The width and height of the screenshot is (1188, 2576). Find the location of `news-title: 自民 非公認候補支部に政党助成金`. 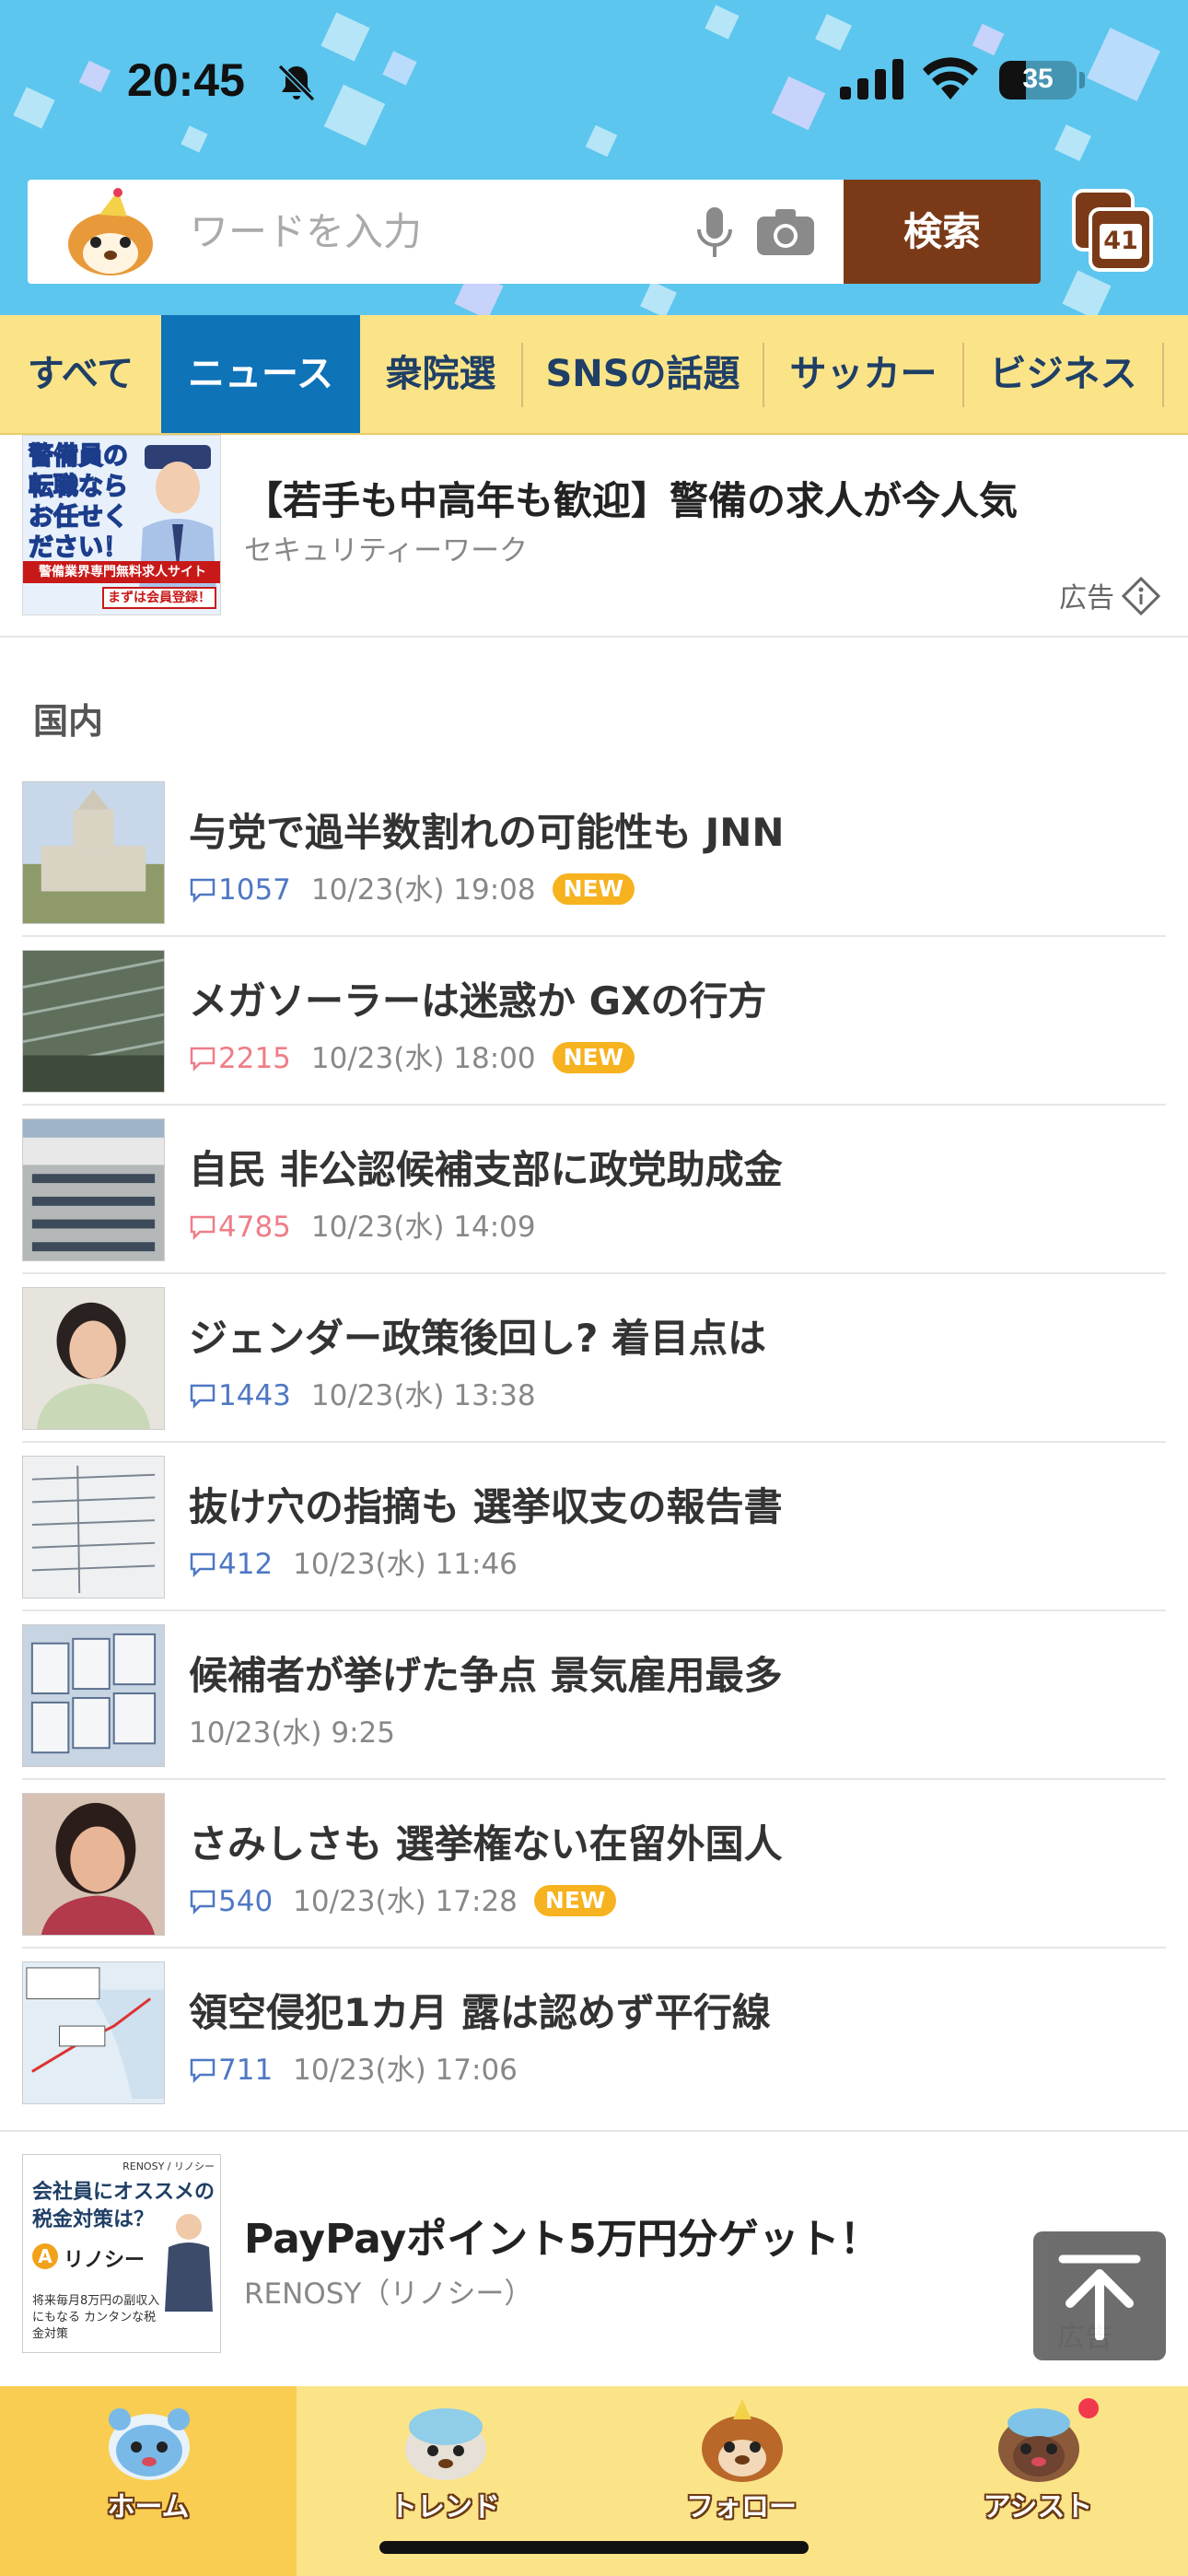

news-title: 自民 非公認候補支部に政党助成金 is located at coordinates (486, 1167).